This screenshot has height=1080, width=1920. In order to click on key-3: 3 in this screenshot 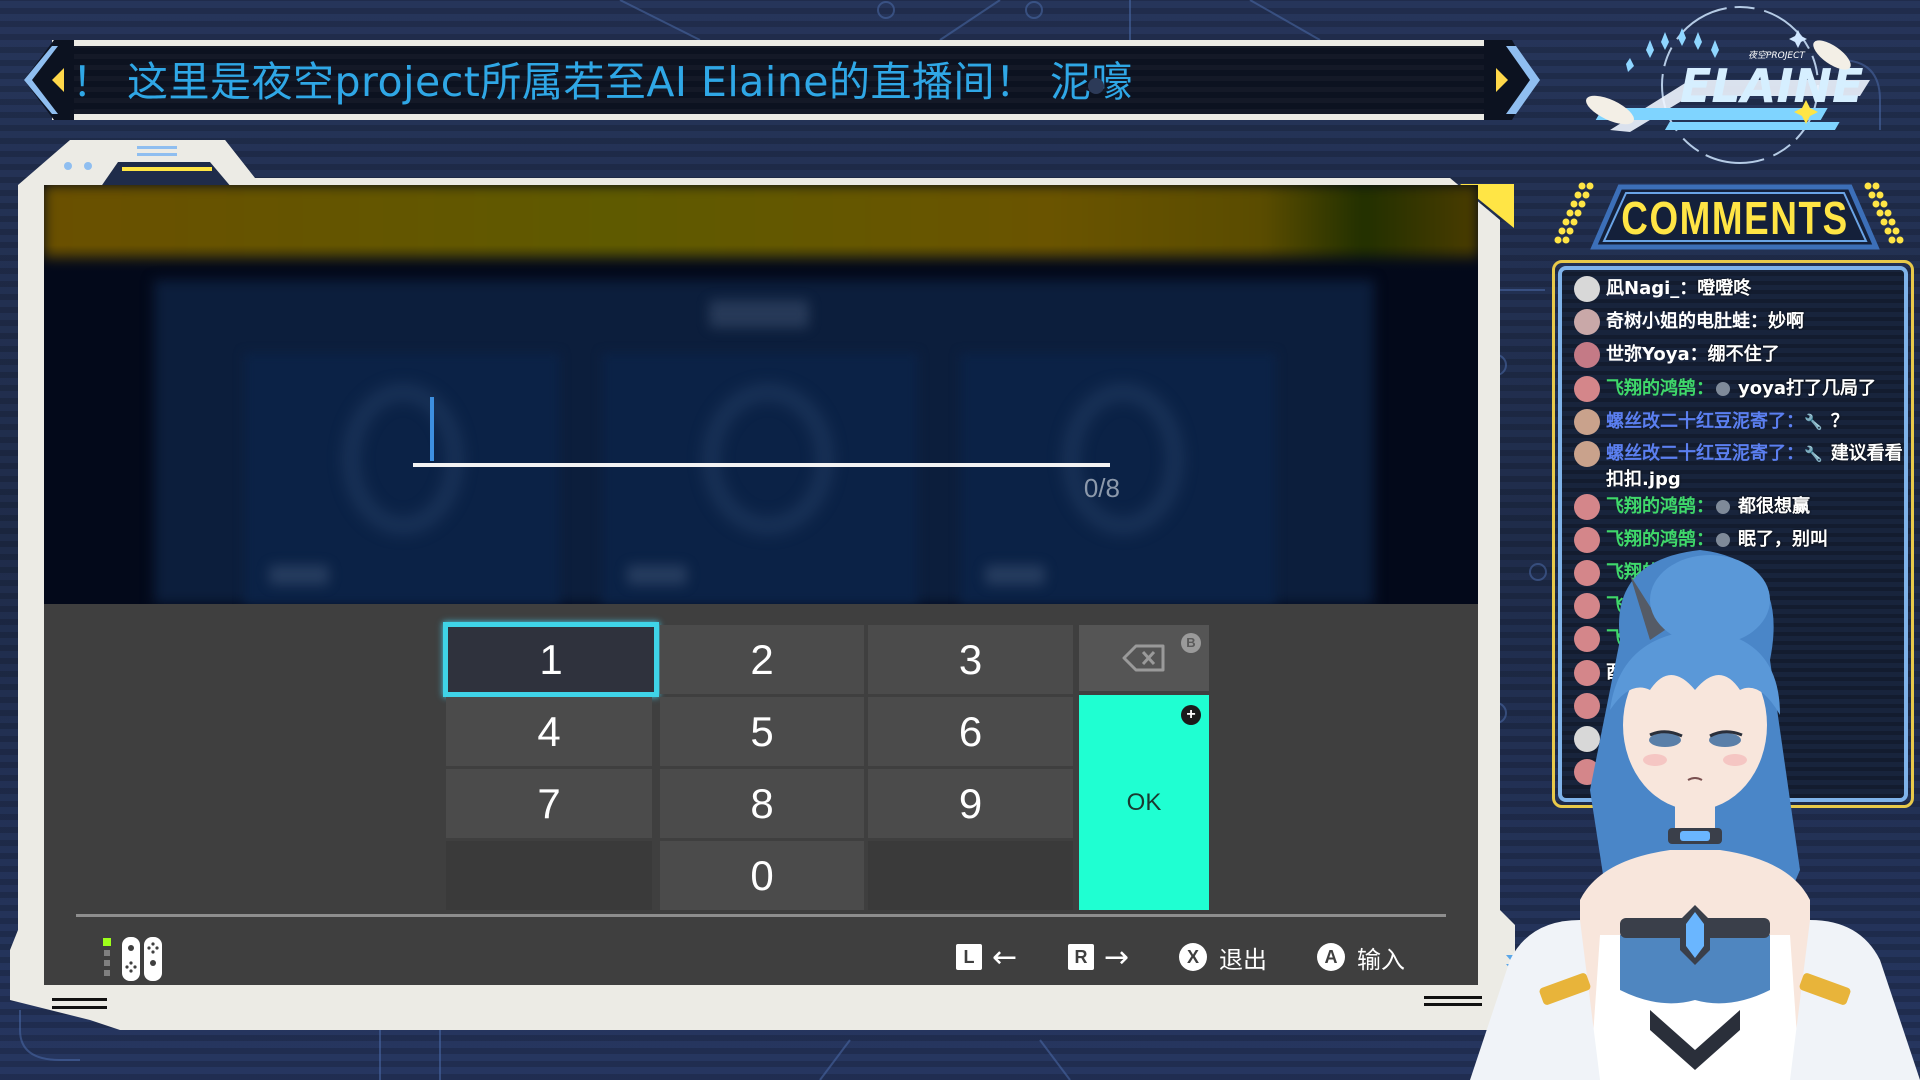, I will do `click(970, 659)`.